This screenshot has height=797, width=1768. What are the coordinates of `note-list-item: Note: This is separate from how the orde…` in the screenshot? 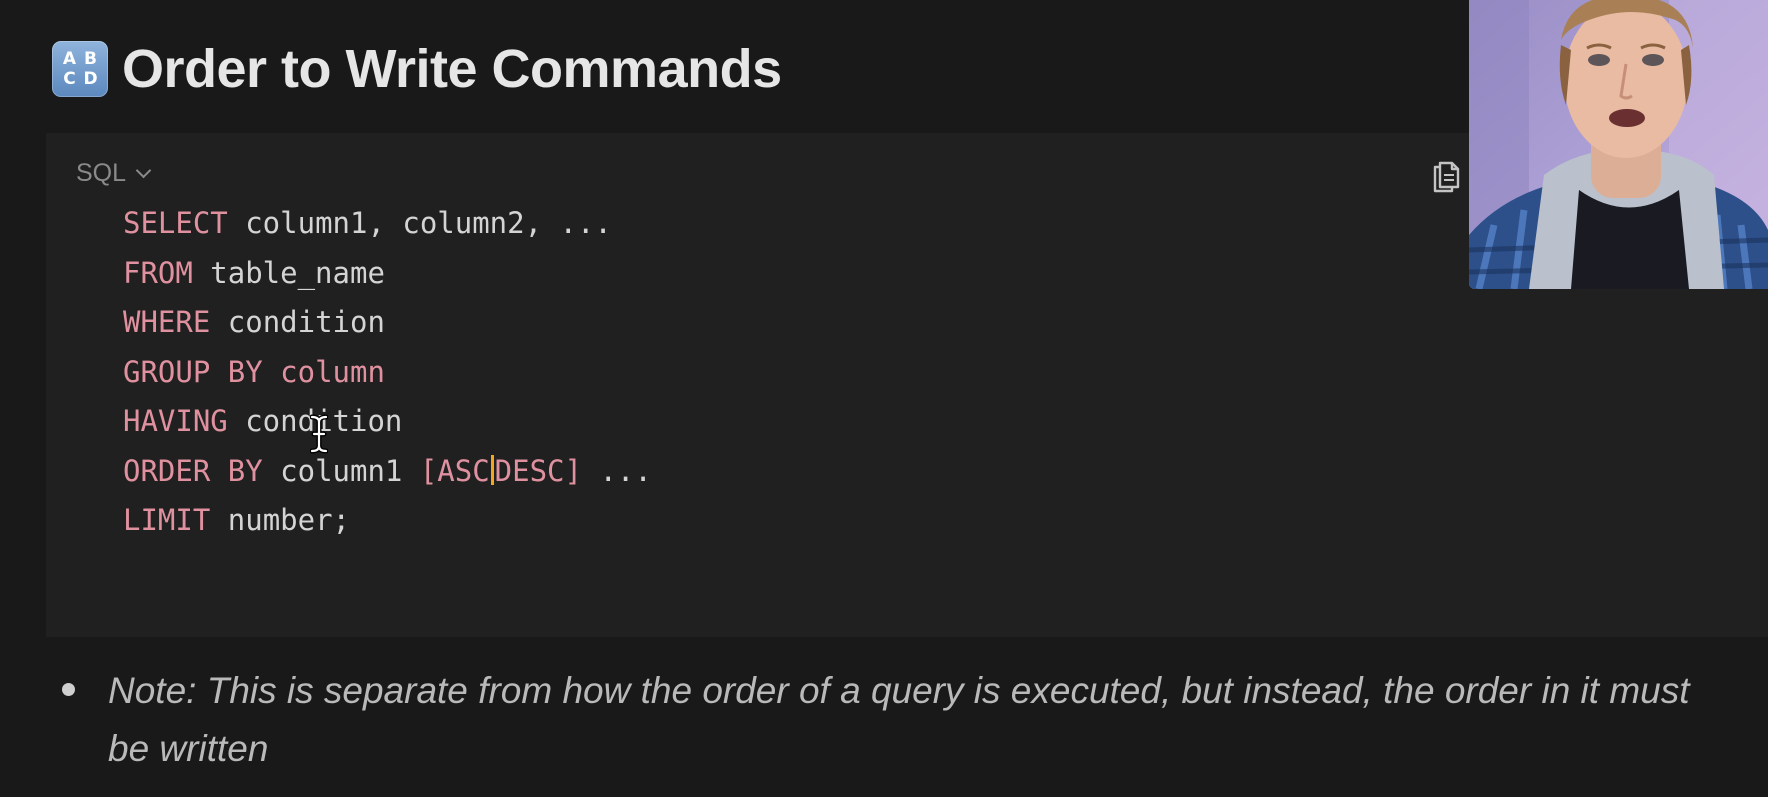 It's located at (892, 720).